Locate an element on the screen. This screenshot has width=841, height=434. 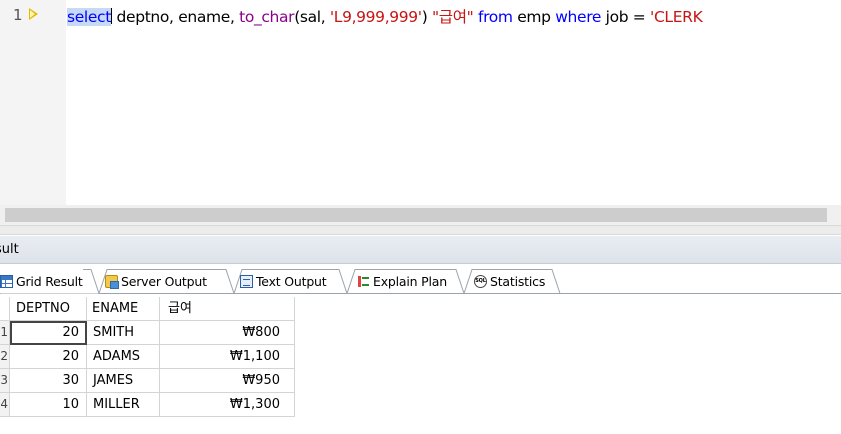
tab-explain-plan: Explain Plan is located at coordinates (402, 281).